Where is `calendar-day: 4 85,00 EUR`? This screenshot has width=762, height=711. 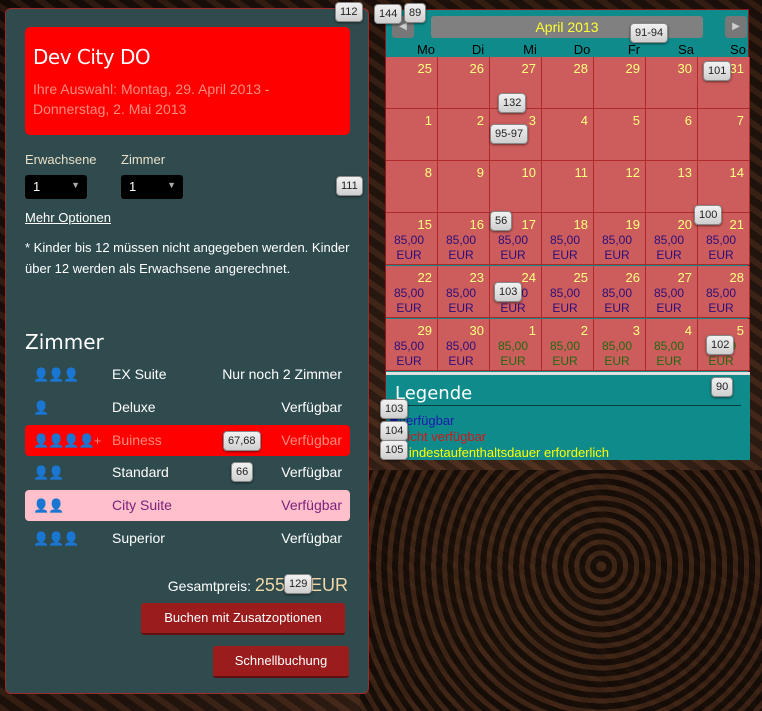 calendar-day: 4 85,00 EUR is located at coordinates (672, 345).